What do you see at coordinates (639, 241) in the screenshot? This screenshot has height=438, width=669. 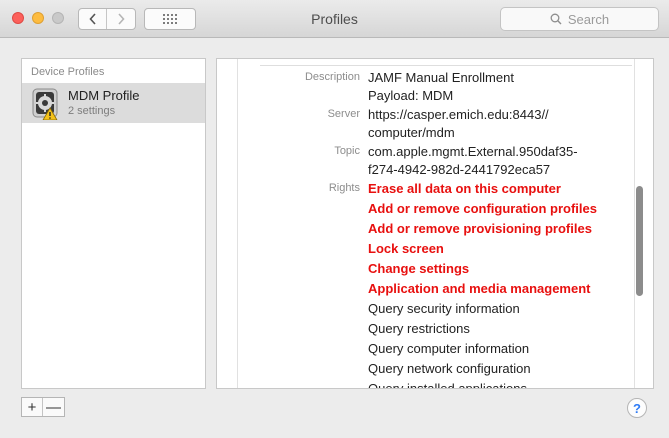 I see `detail-scrollbar-thumb` at bounding box center [639, 241].